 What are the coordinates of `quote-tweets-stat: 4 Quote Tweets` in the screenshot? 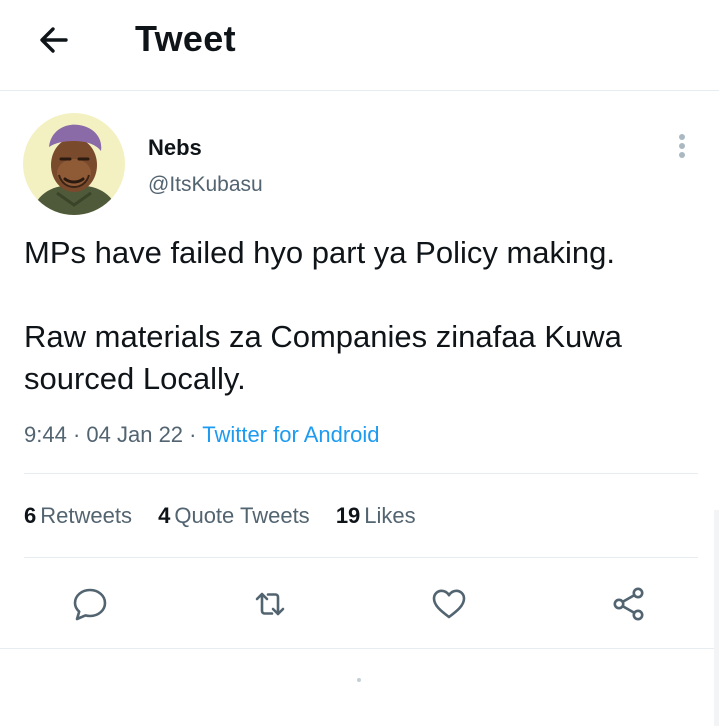 It's located at (234, 516).